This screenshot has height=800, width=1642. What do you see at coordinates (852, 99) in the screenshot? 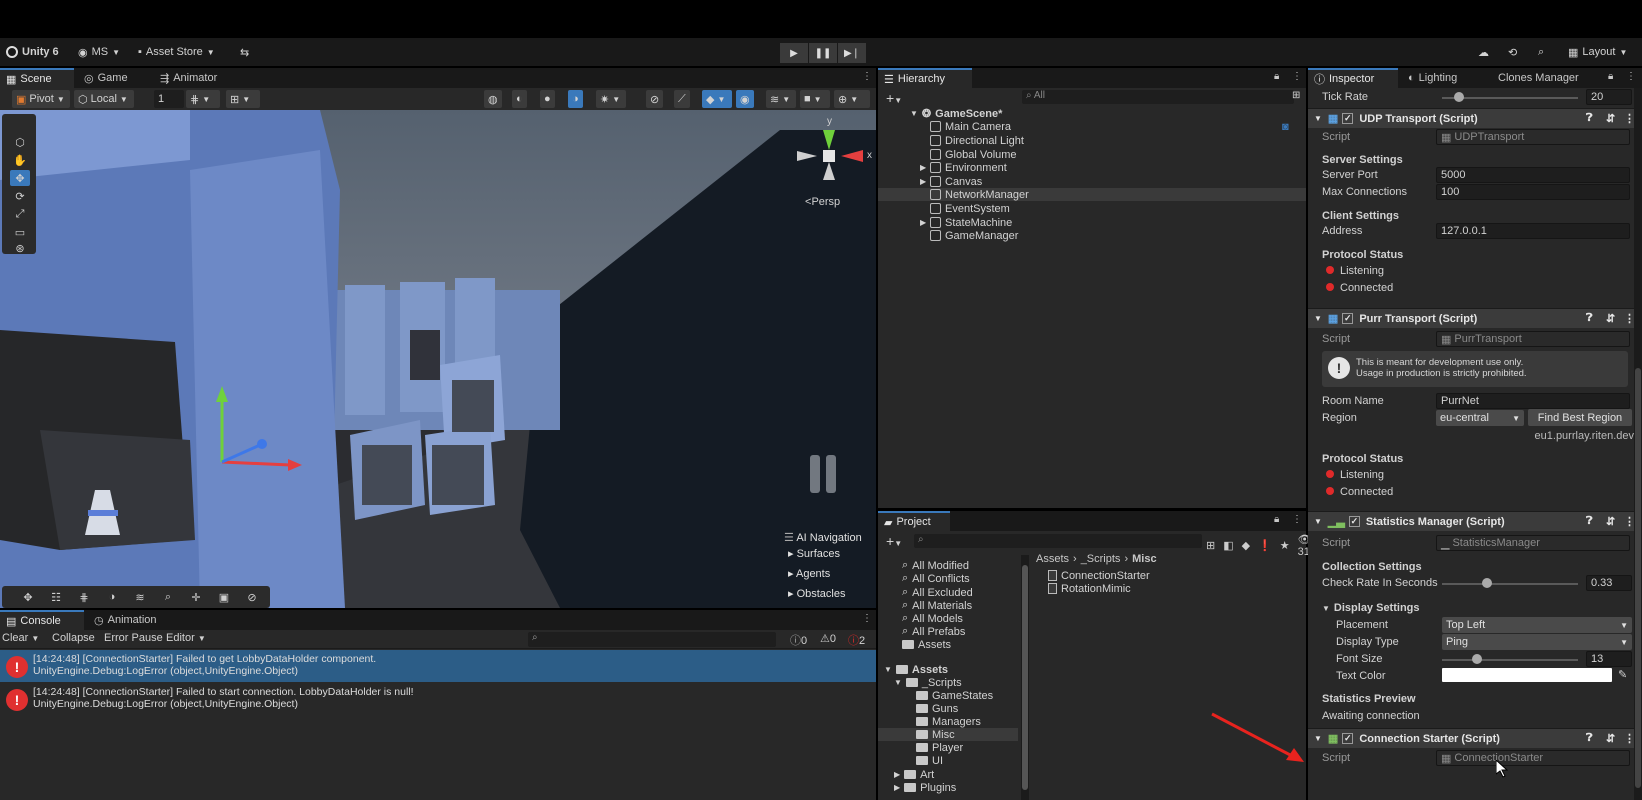
I see `gizmos-dropdown: ⊕ ▼` at bounding box center [852, 99].